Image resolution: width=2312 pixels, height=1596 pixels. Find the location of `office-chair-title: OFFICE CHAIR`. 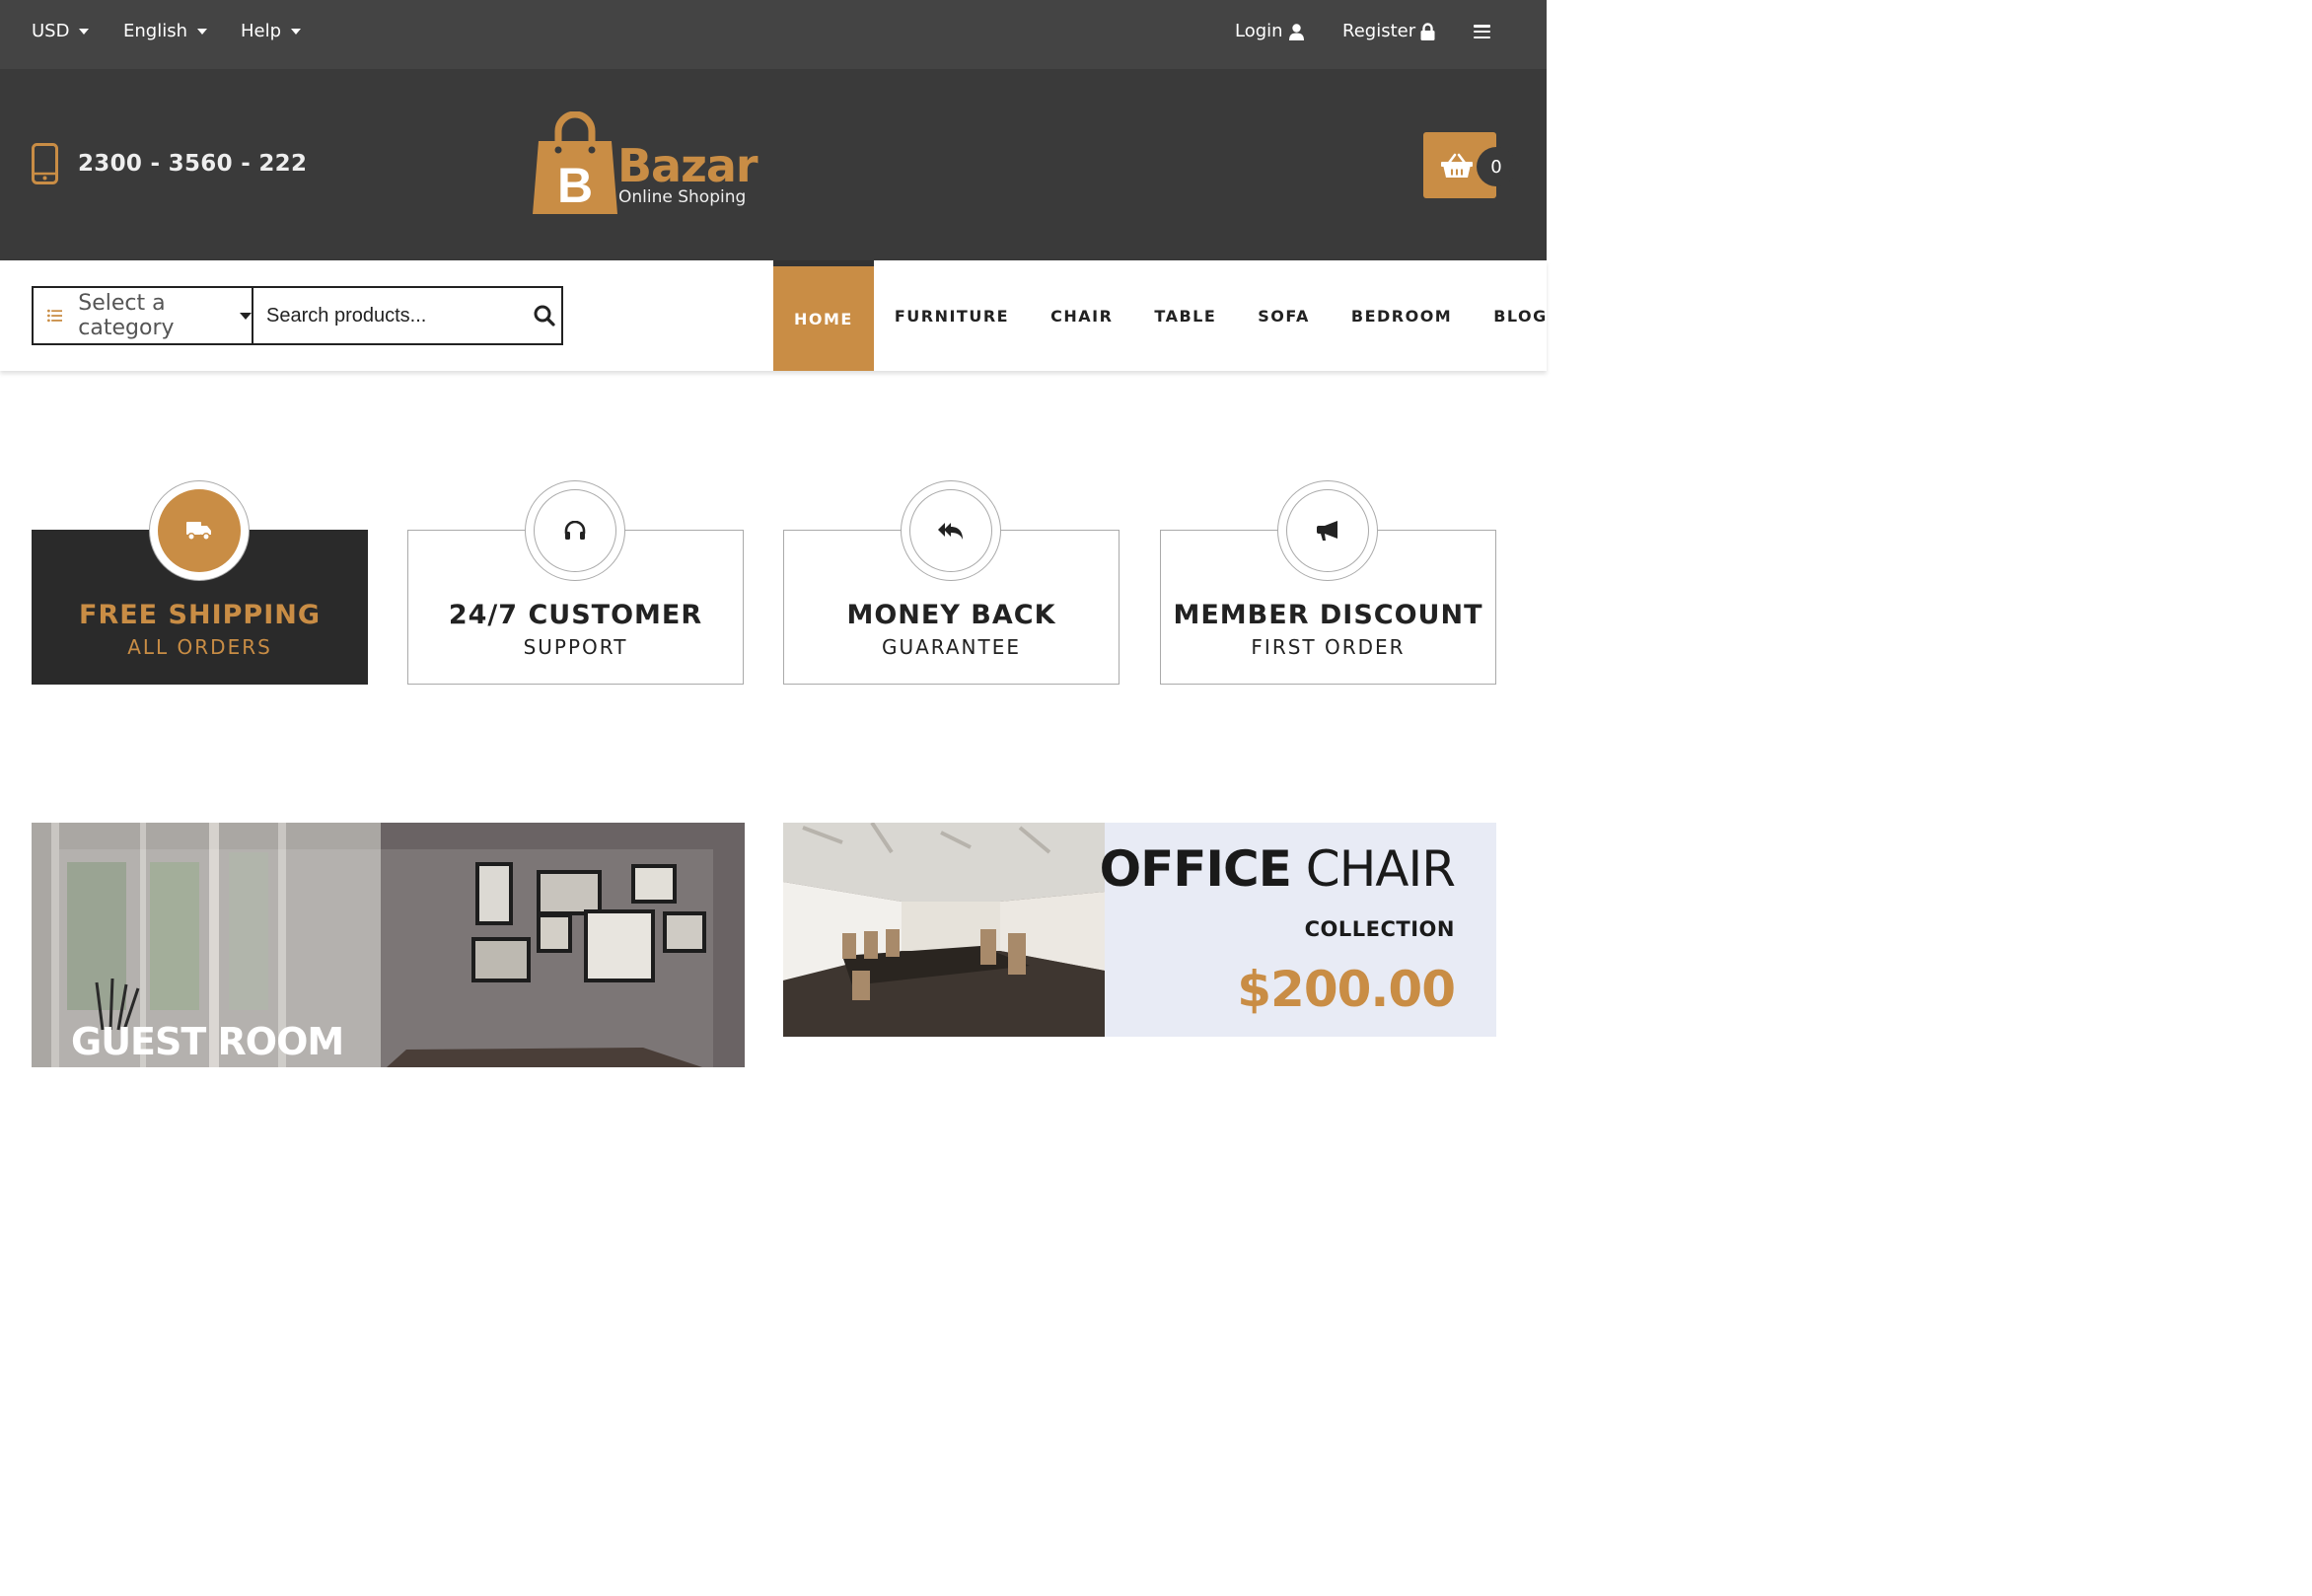

office-chair-title: OFFICE CHAIR is located at coordinates (1277, 869).